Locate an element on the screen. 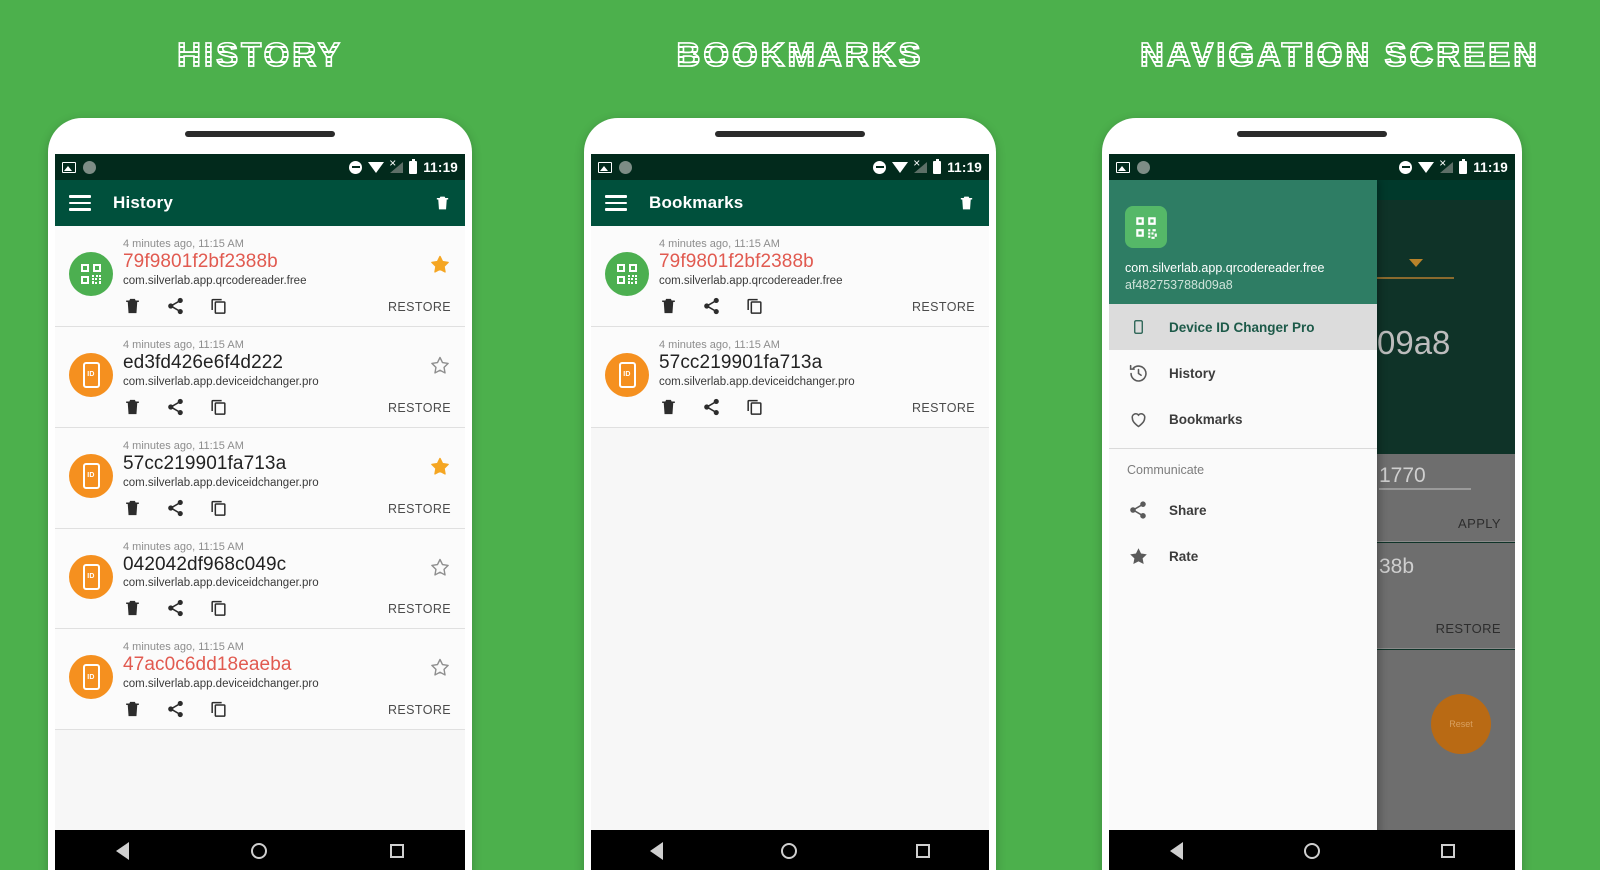  device-id-hash: 79f9801f2bf2388b is located at coordinates (200, 261).